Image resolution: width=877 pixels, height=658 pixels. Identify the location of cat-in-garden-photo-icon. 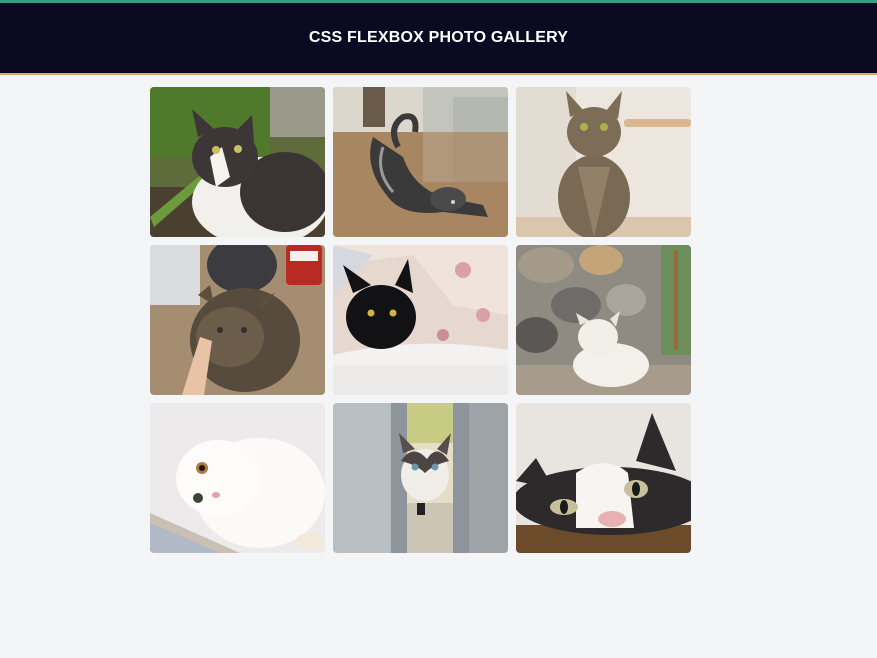
(237, 162).